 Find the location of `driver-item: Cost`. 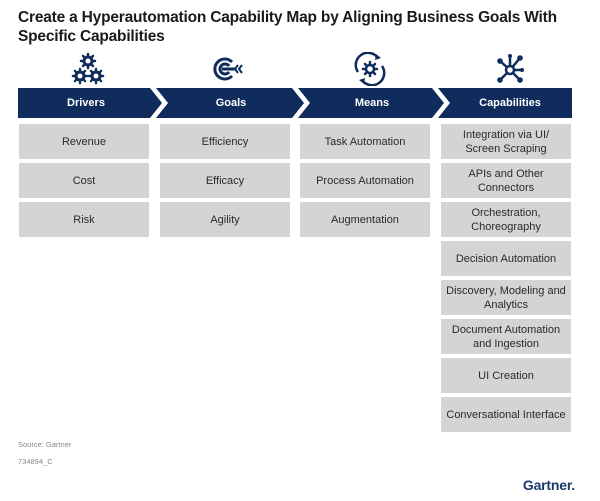

driver-item: Cost is located at coordinates (84, 180).